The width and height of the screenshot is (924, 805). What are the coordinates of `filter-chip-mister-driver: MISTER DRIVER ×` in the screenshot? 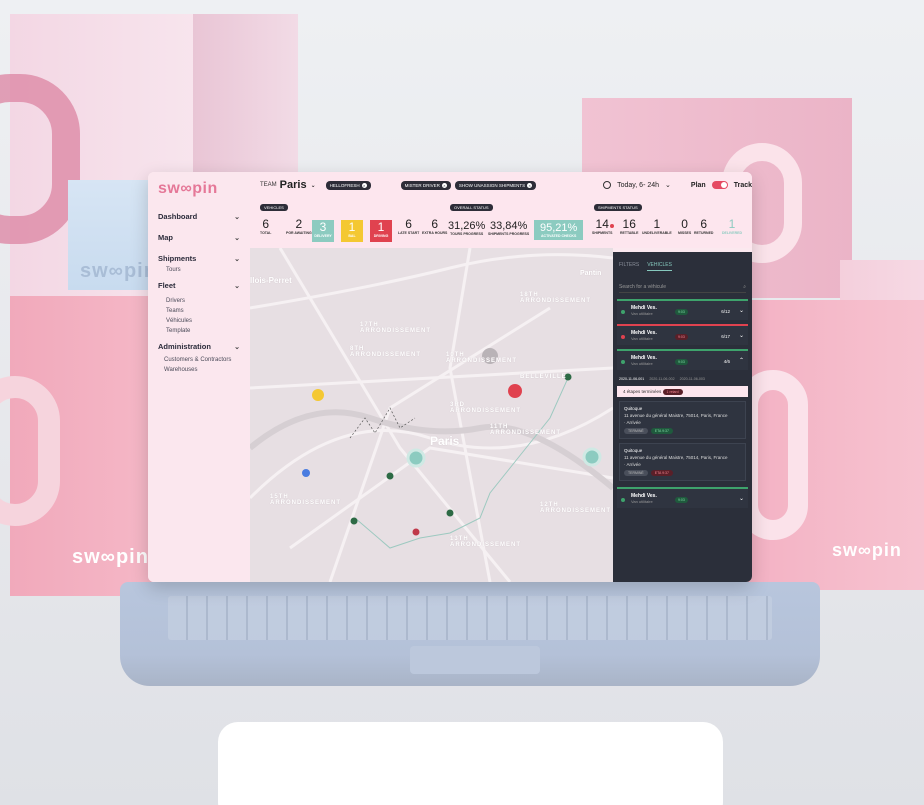 It's located at (425, 185).